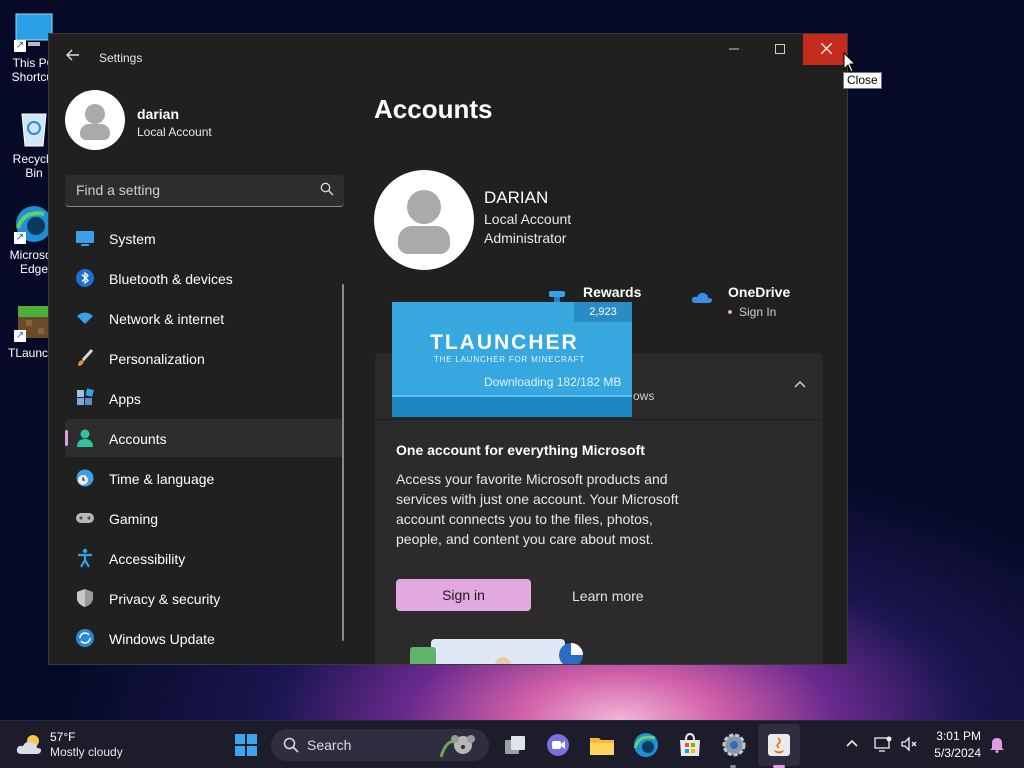 The image size is (1024, 768). What do you see at coordinates (504, 342) in the screenshot?
I see `tlauncher-logo-text: TLAUNCHER` at bounding box center [504, 342].